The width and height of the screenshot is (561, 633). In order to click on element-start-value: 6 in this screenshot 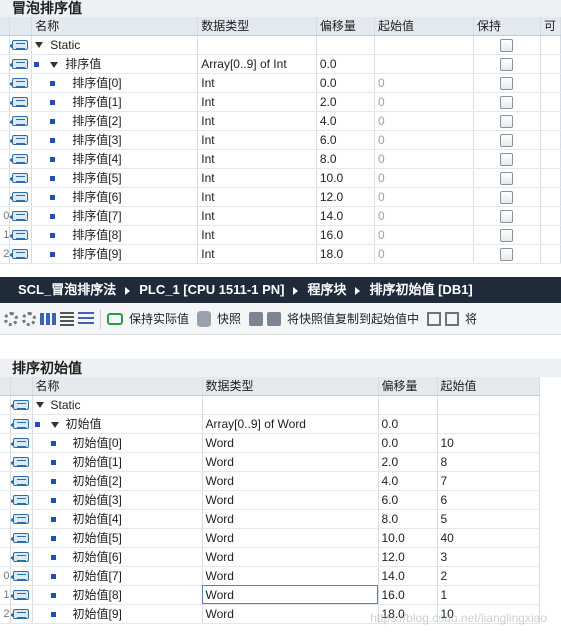, I will do `click(488, 500)`.